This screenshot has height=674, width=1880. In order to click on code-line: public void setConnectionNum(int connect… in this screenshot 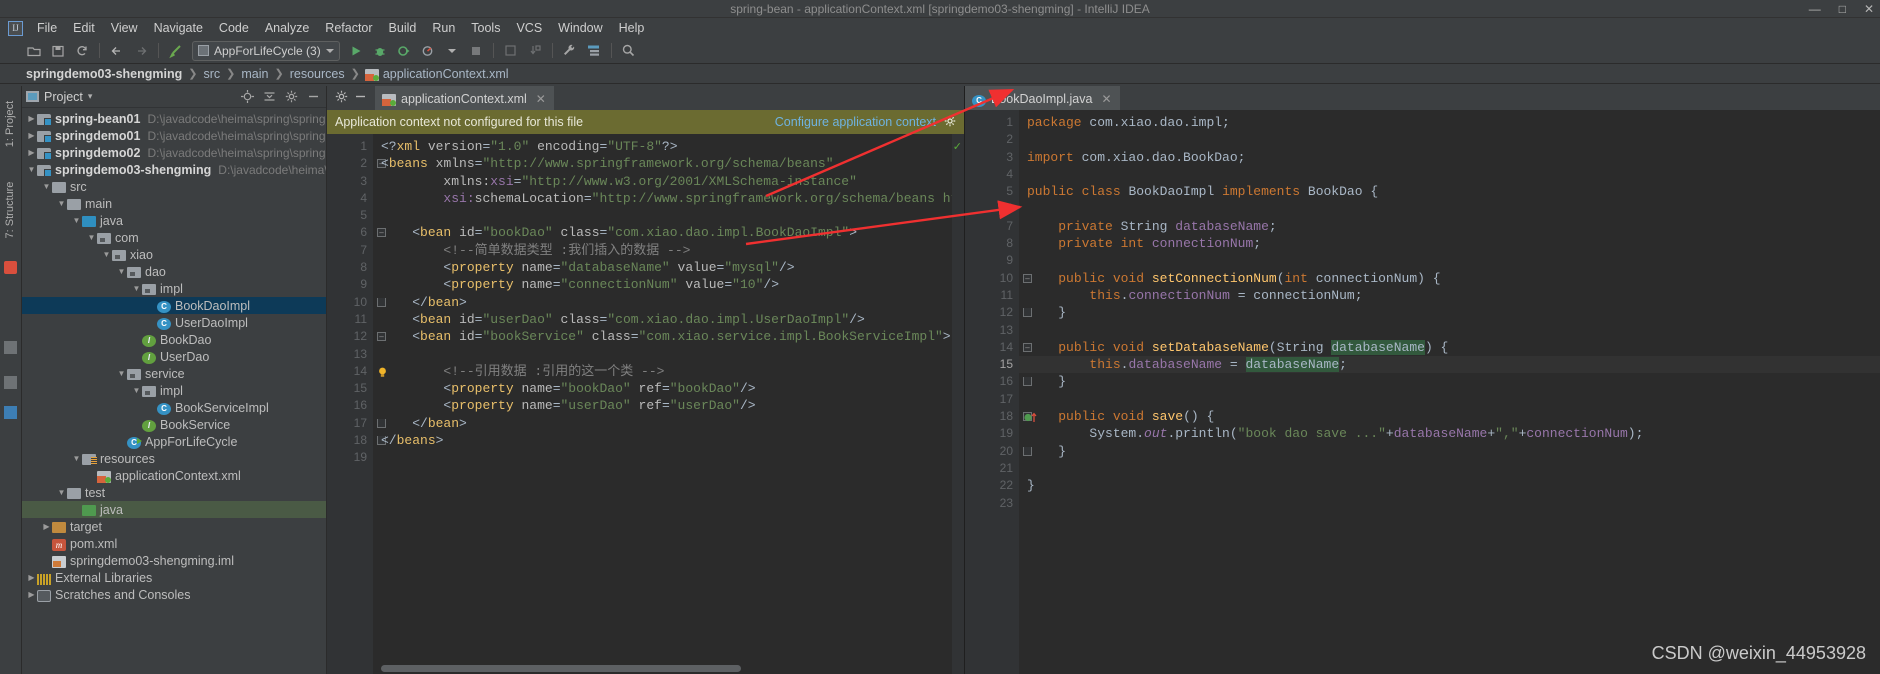, I will do `click(1449, 278)`.